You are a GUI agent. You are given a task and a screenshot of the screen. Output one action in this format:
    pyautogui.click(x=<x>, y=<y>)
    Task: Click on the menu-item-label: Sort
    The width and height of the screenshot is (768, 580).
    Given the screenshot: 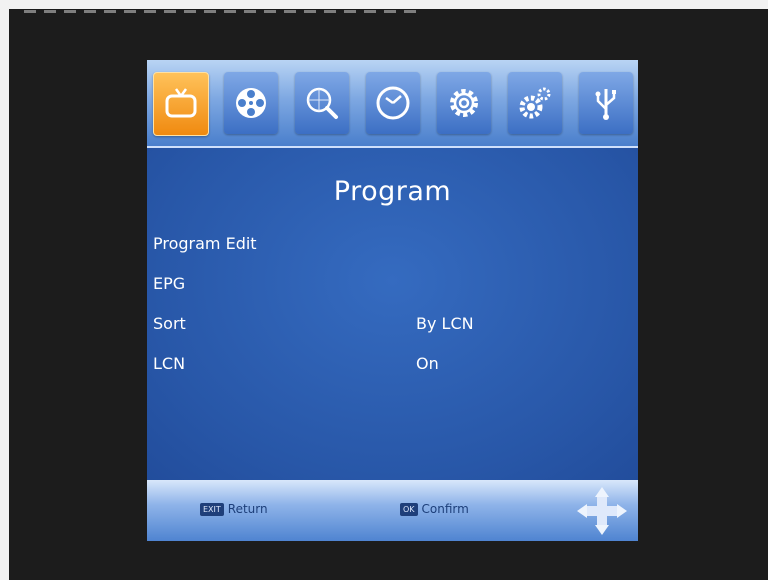 What is the action you would take?
    pyautogui.click(x=169, y=323)
    